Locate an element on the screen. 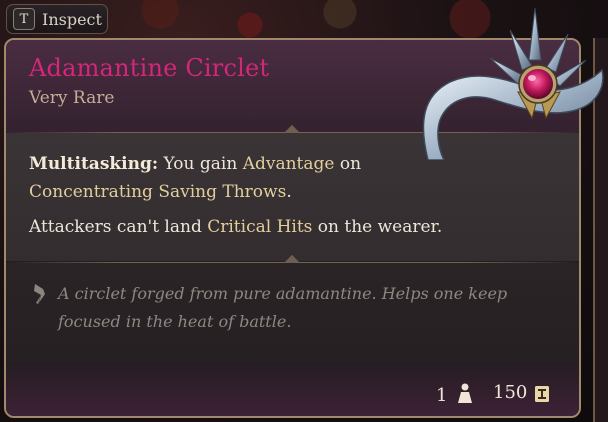  gold-coin-icon is located at coordinates (542, 394).